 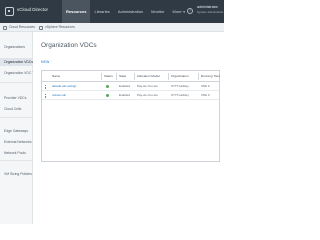 What do you see at coordinates (16, 131) in the screenshot?
I see `sidebar-item-edge-gateways: Edge Gateways` at bounding box center [16, 131].